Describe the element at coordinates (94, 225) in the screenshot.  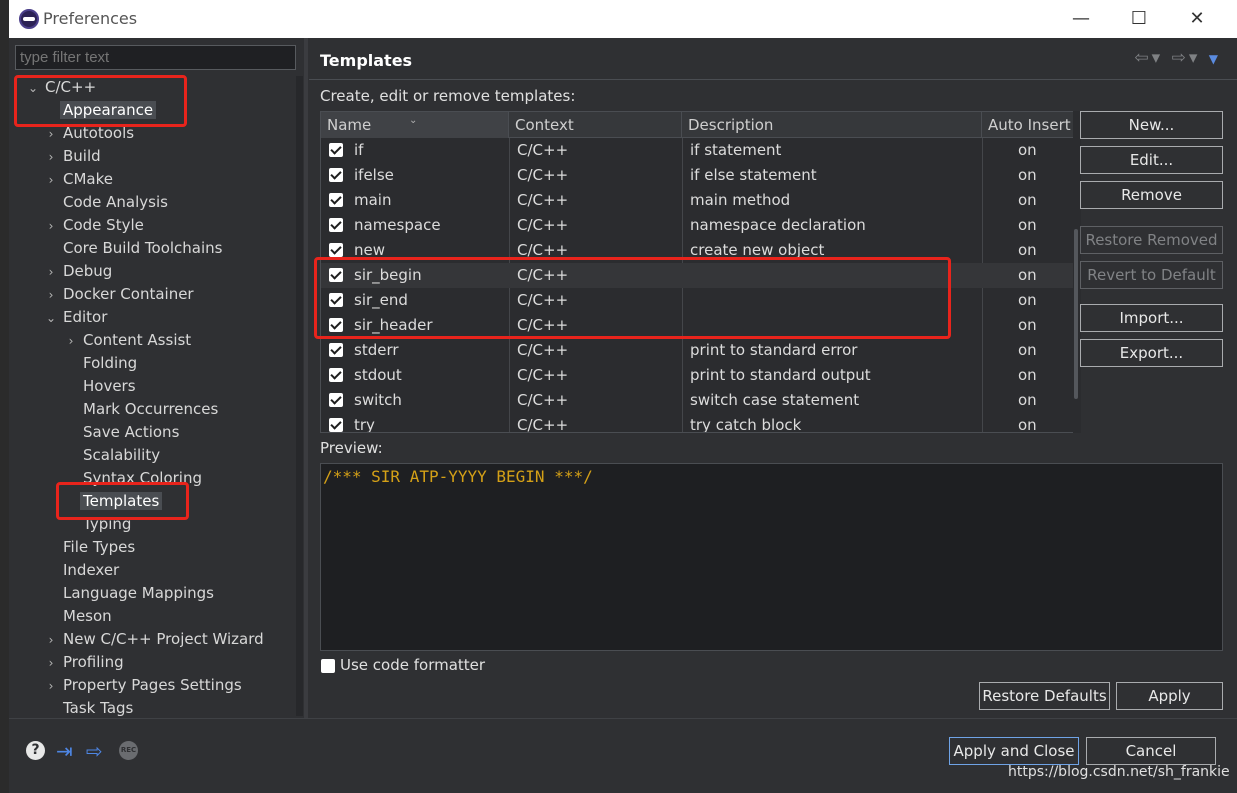
I see `tree-item-code-style: › Code Style` at that location.